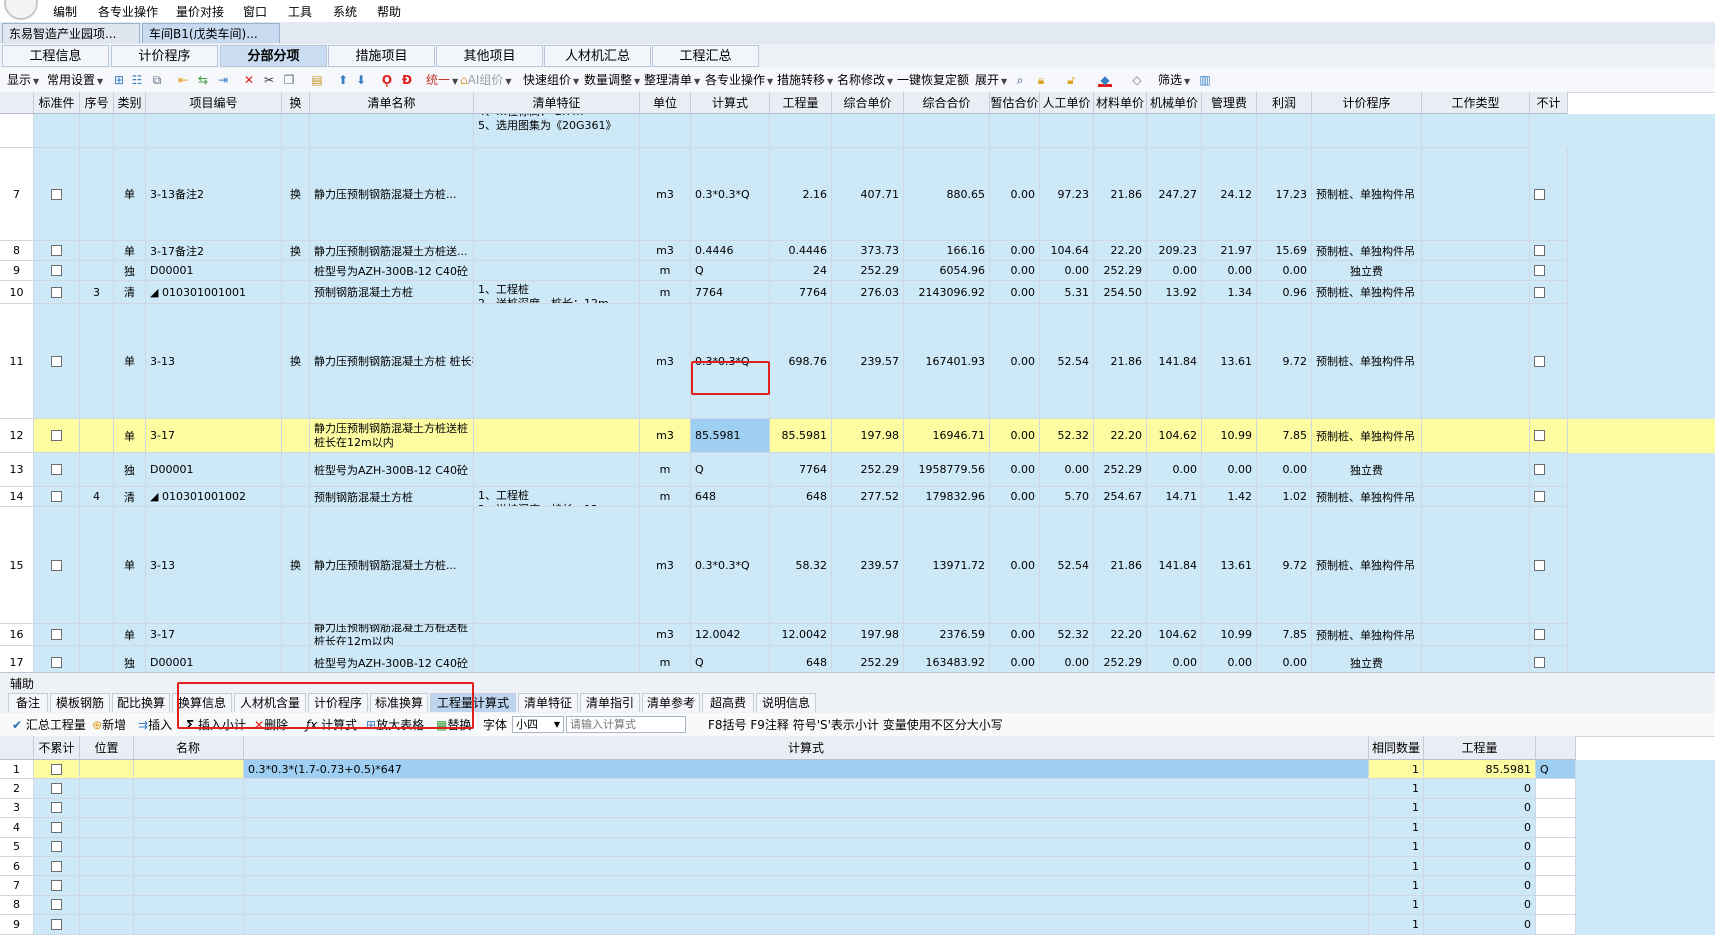  What do you see at coordinates (801, 470) in the screenshot?
I see `cell-qty: 7764` at bounding box center [801, 470].